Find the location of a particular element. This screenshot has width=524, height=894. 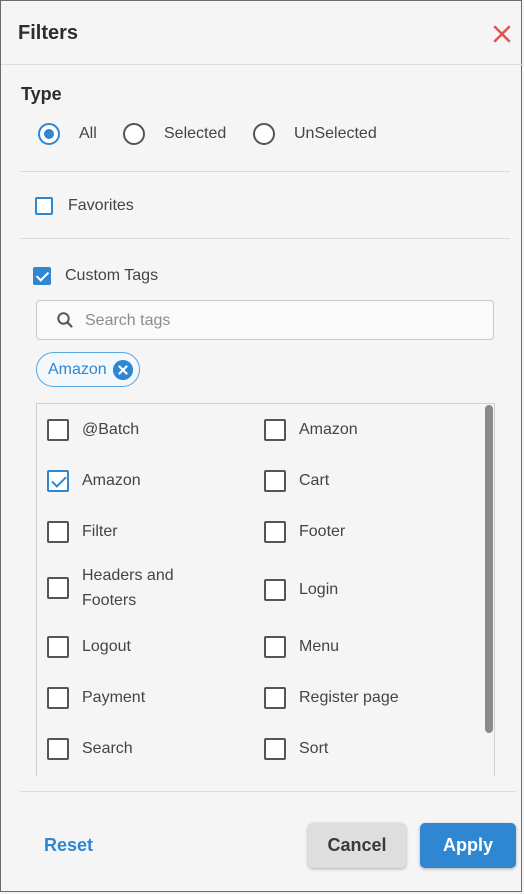

tag-item-headers-and-footers: Headers and Footers is located at coordinates (119, 588).